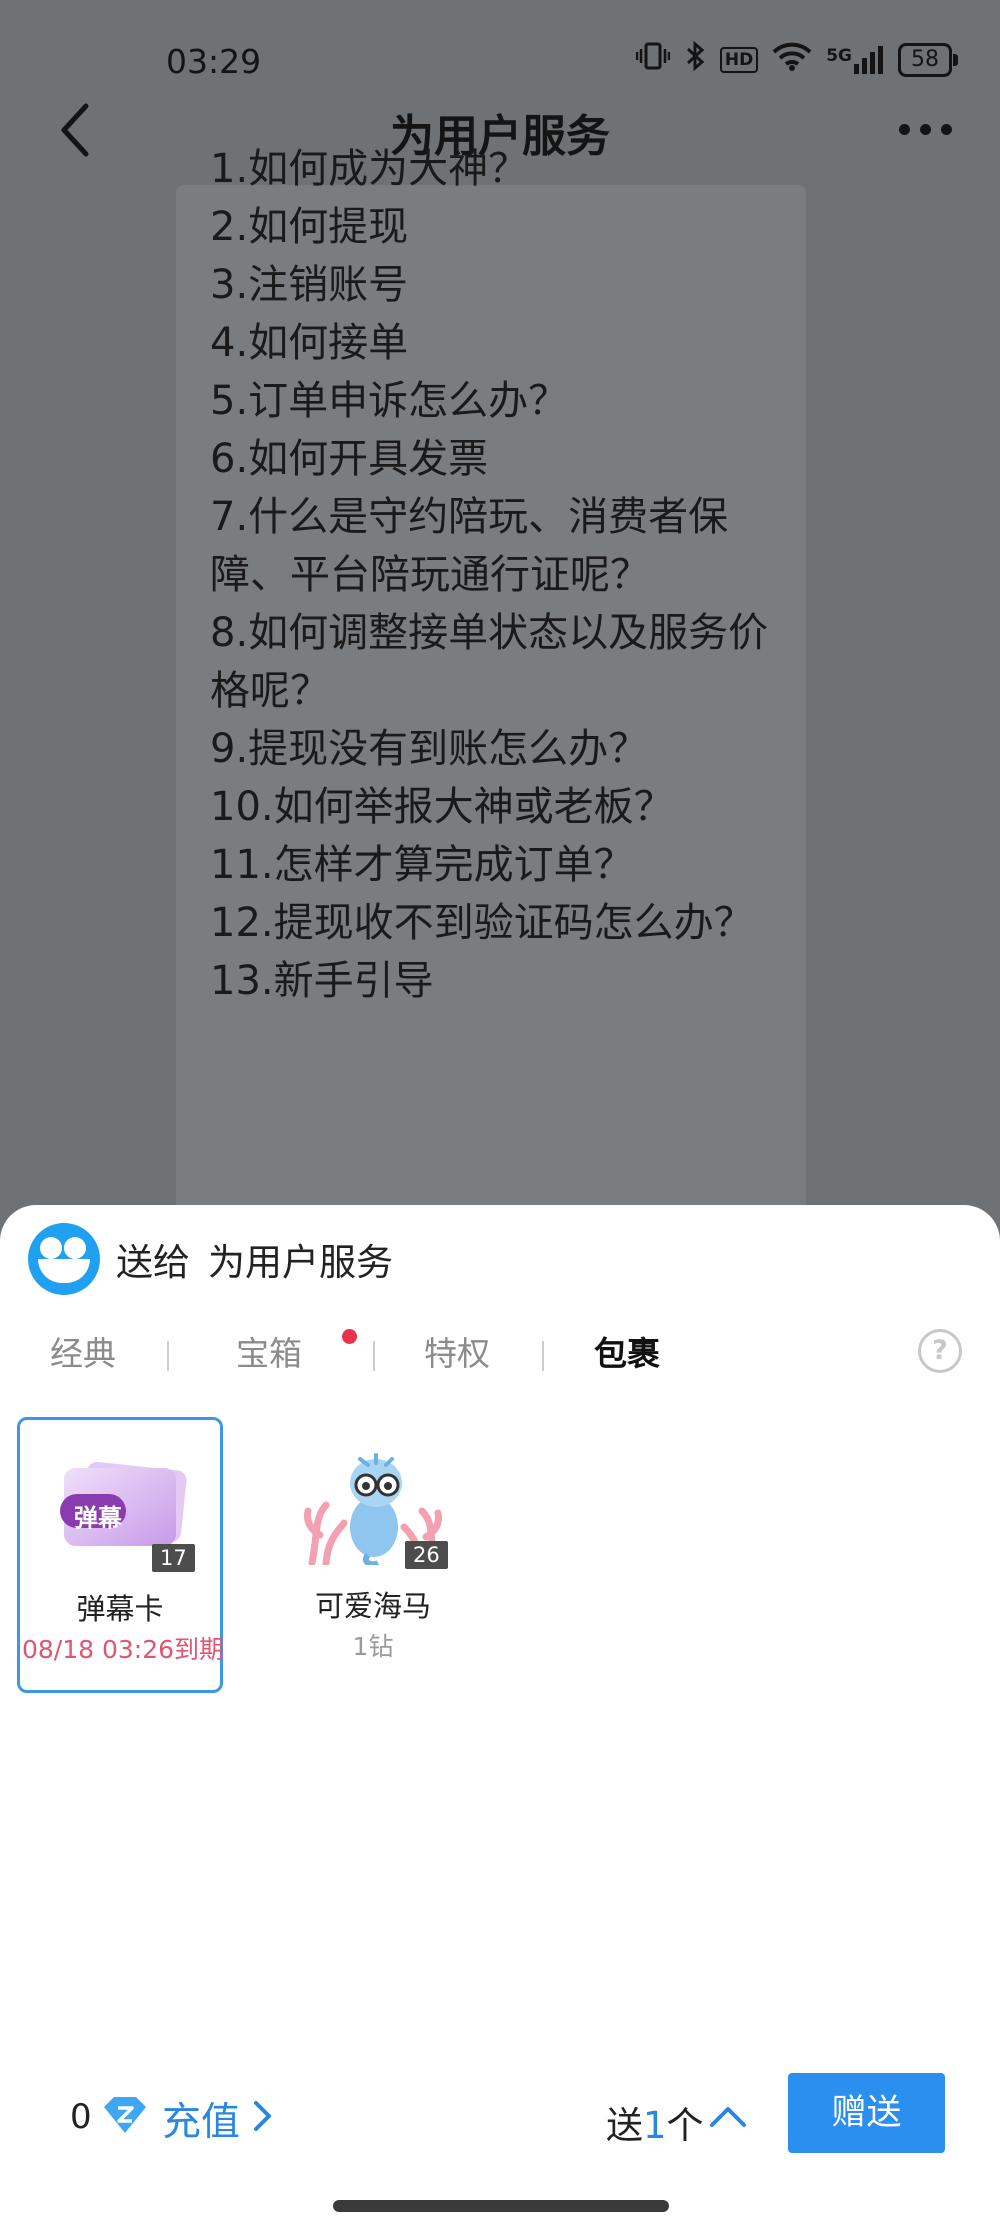 This screenshot has height=2233, width=1000. What do you see at coordinates (655, 2125) in the screenshot?
I see `send-quantity: 1` at bounding box center [655, 2125].